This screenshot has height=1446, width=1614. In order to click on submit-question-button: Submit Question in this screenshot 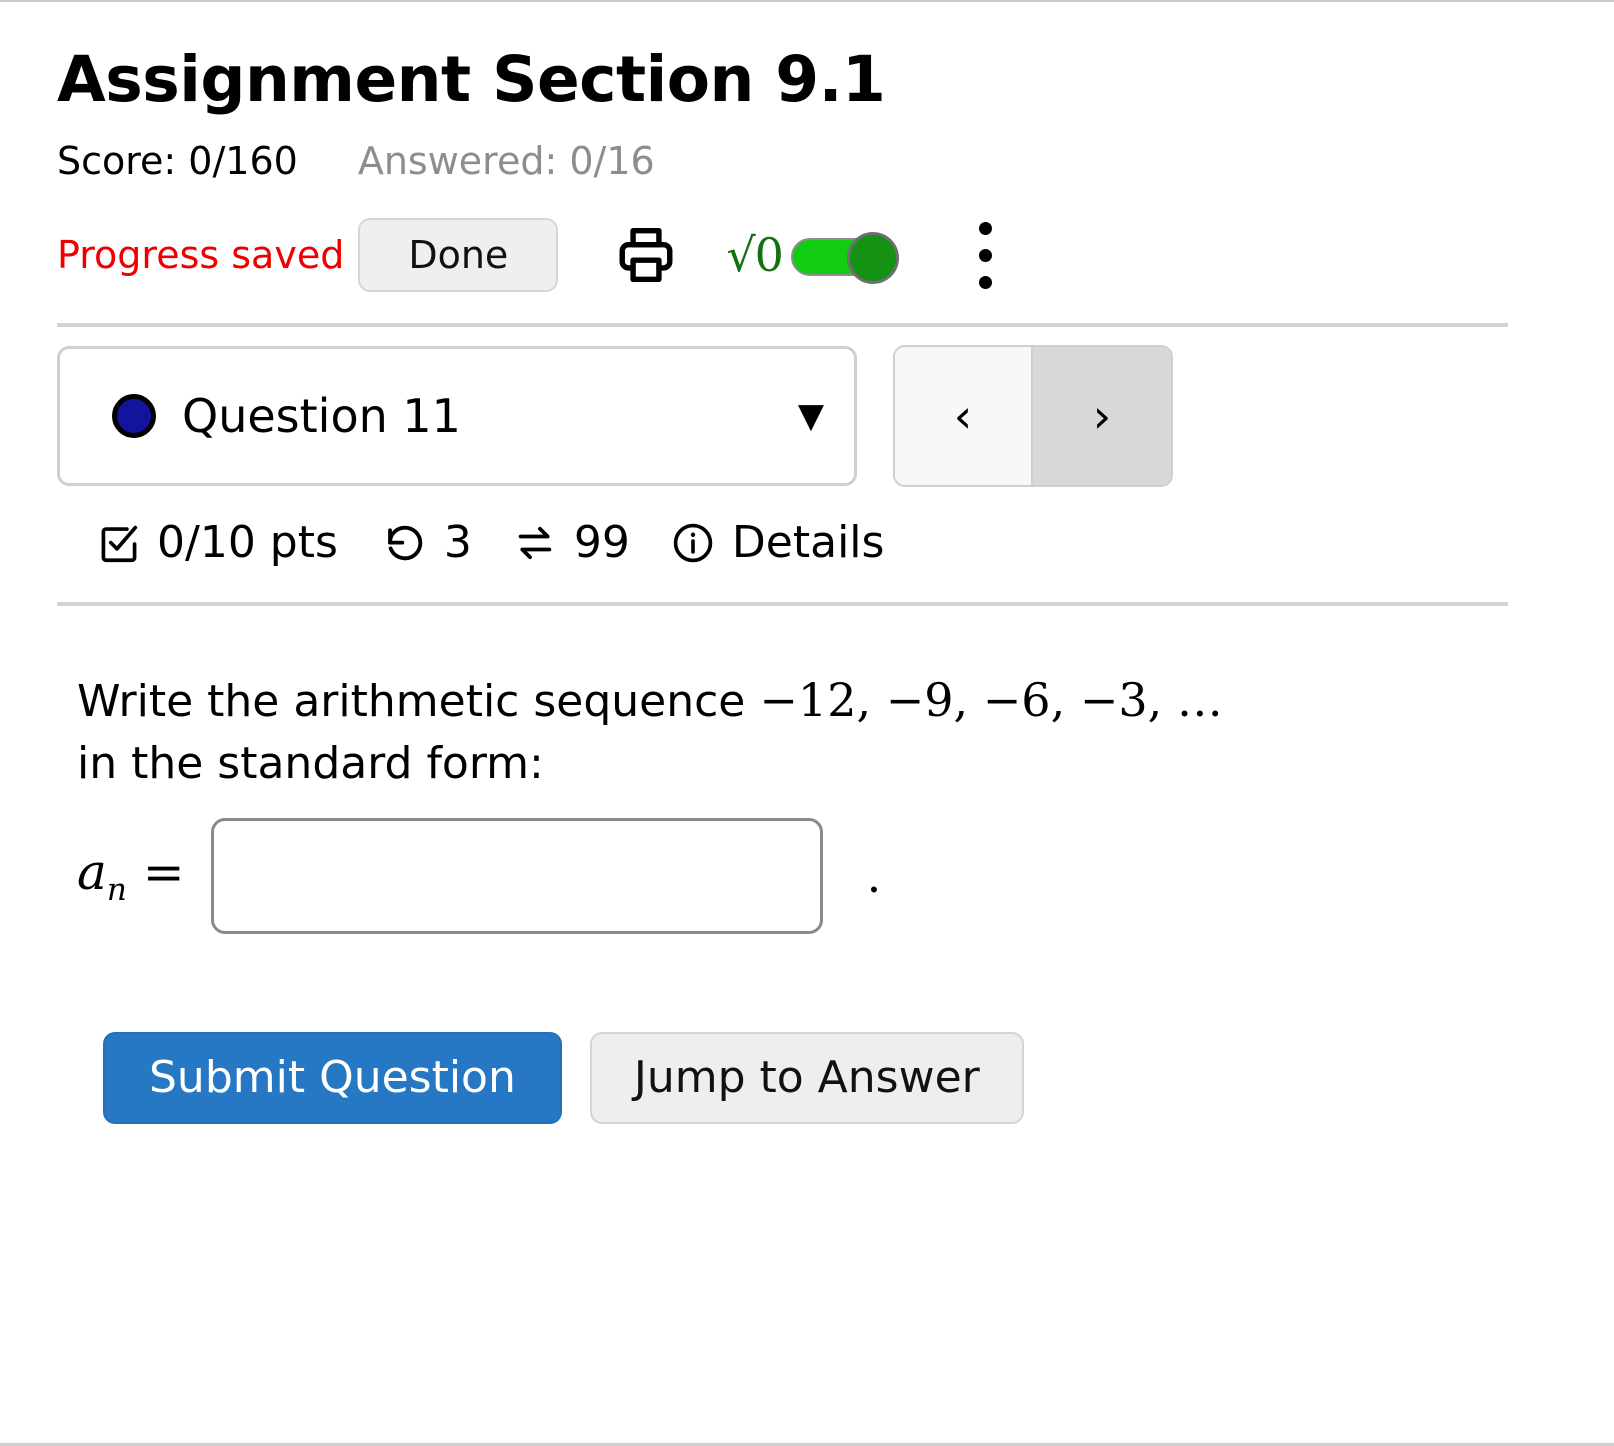, I will do `click(332, 1077)`.